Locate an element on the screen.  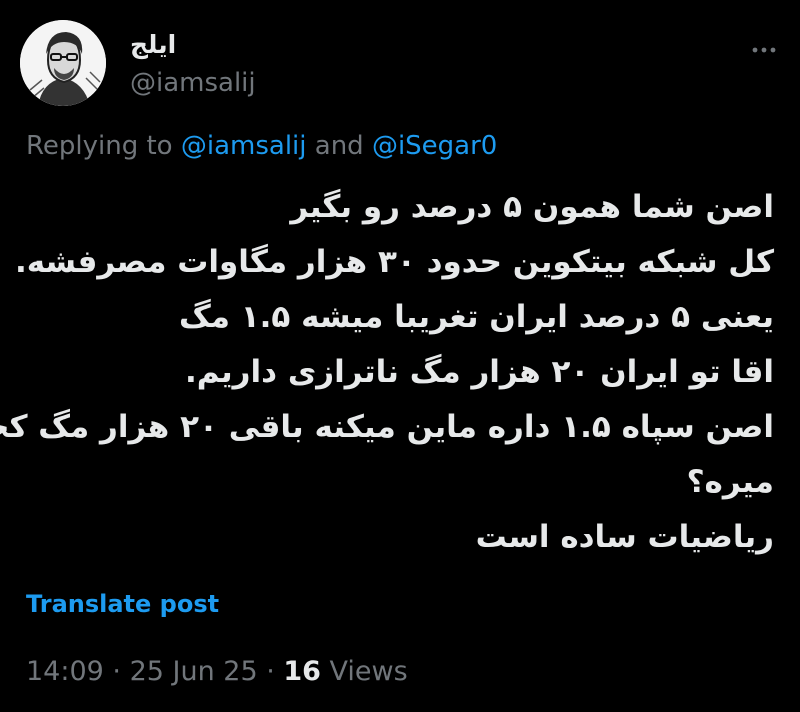
author-handle: @iamsalij is located at coordinates (193, 83).